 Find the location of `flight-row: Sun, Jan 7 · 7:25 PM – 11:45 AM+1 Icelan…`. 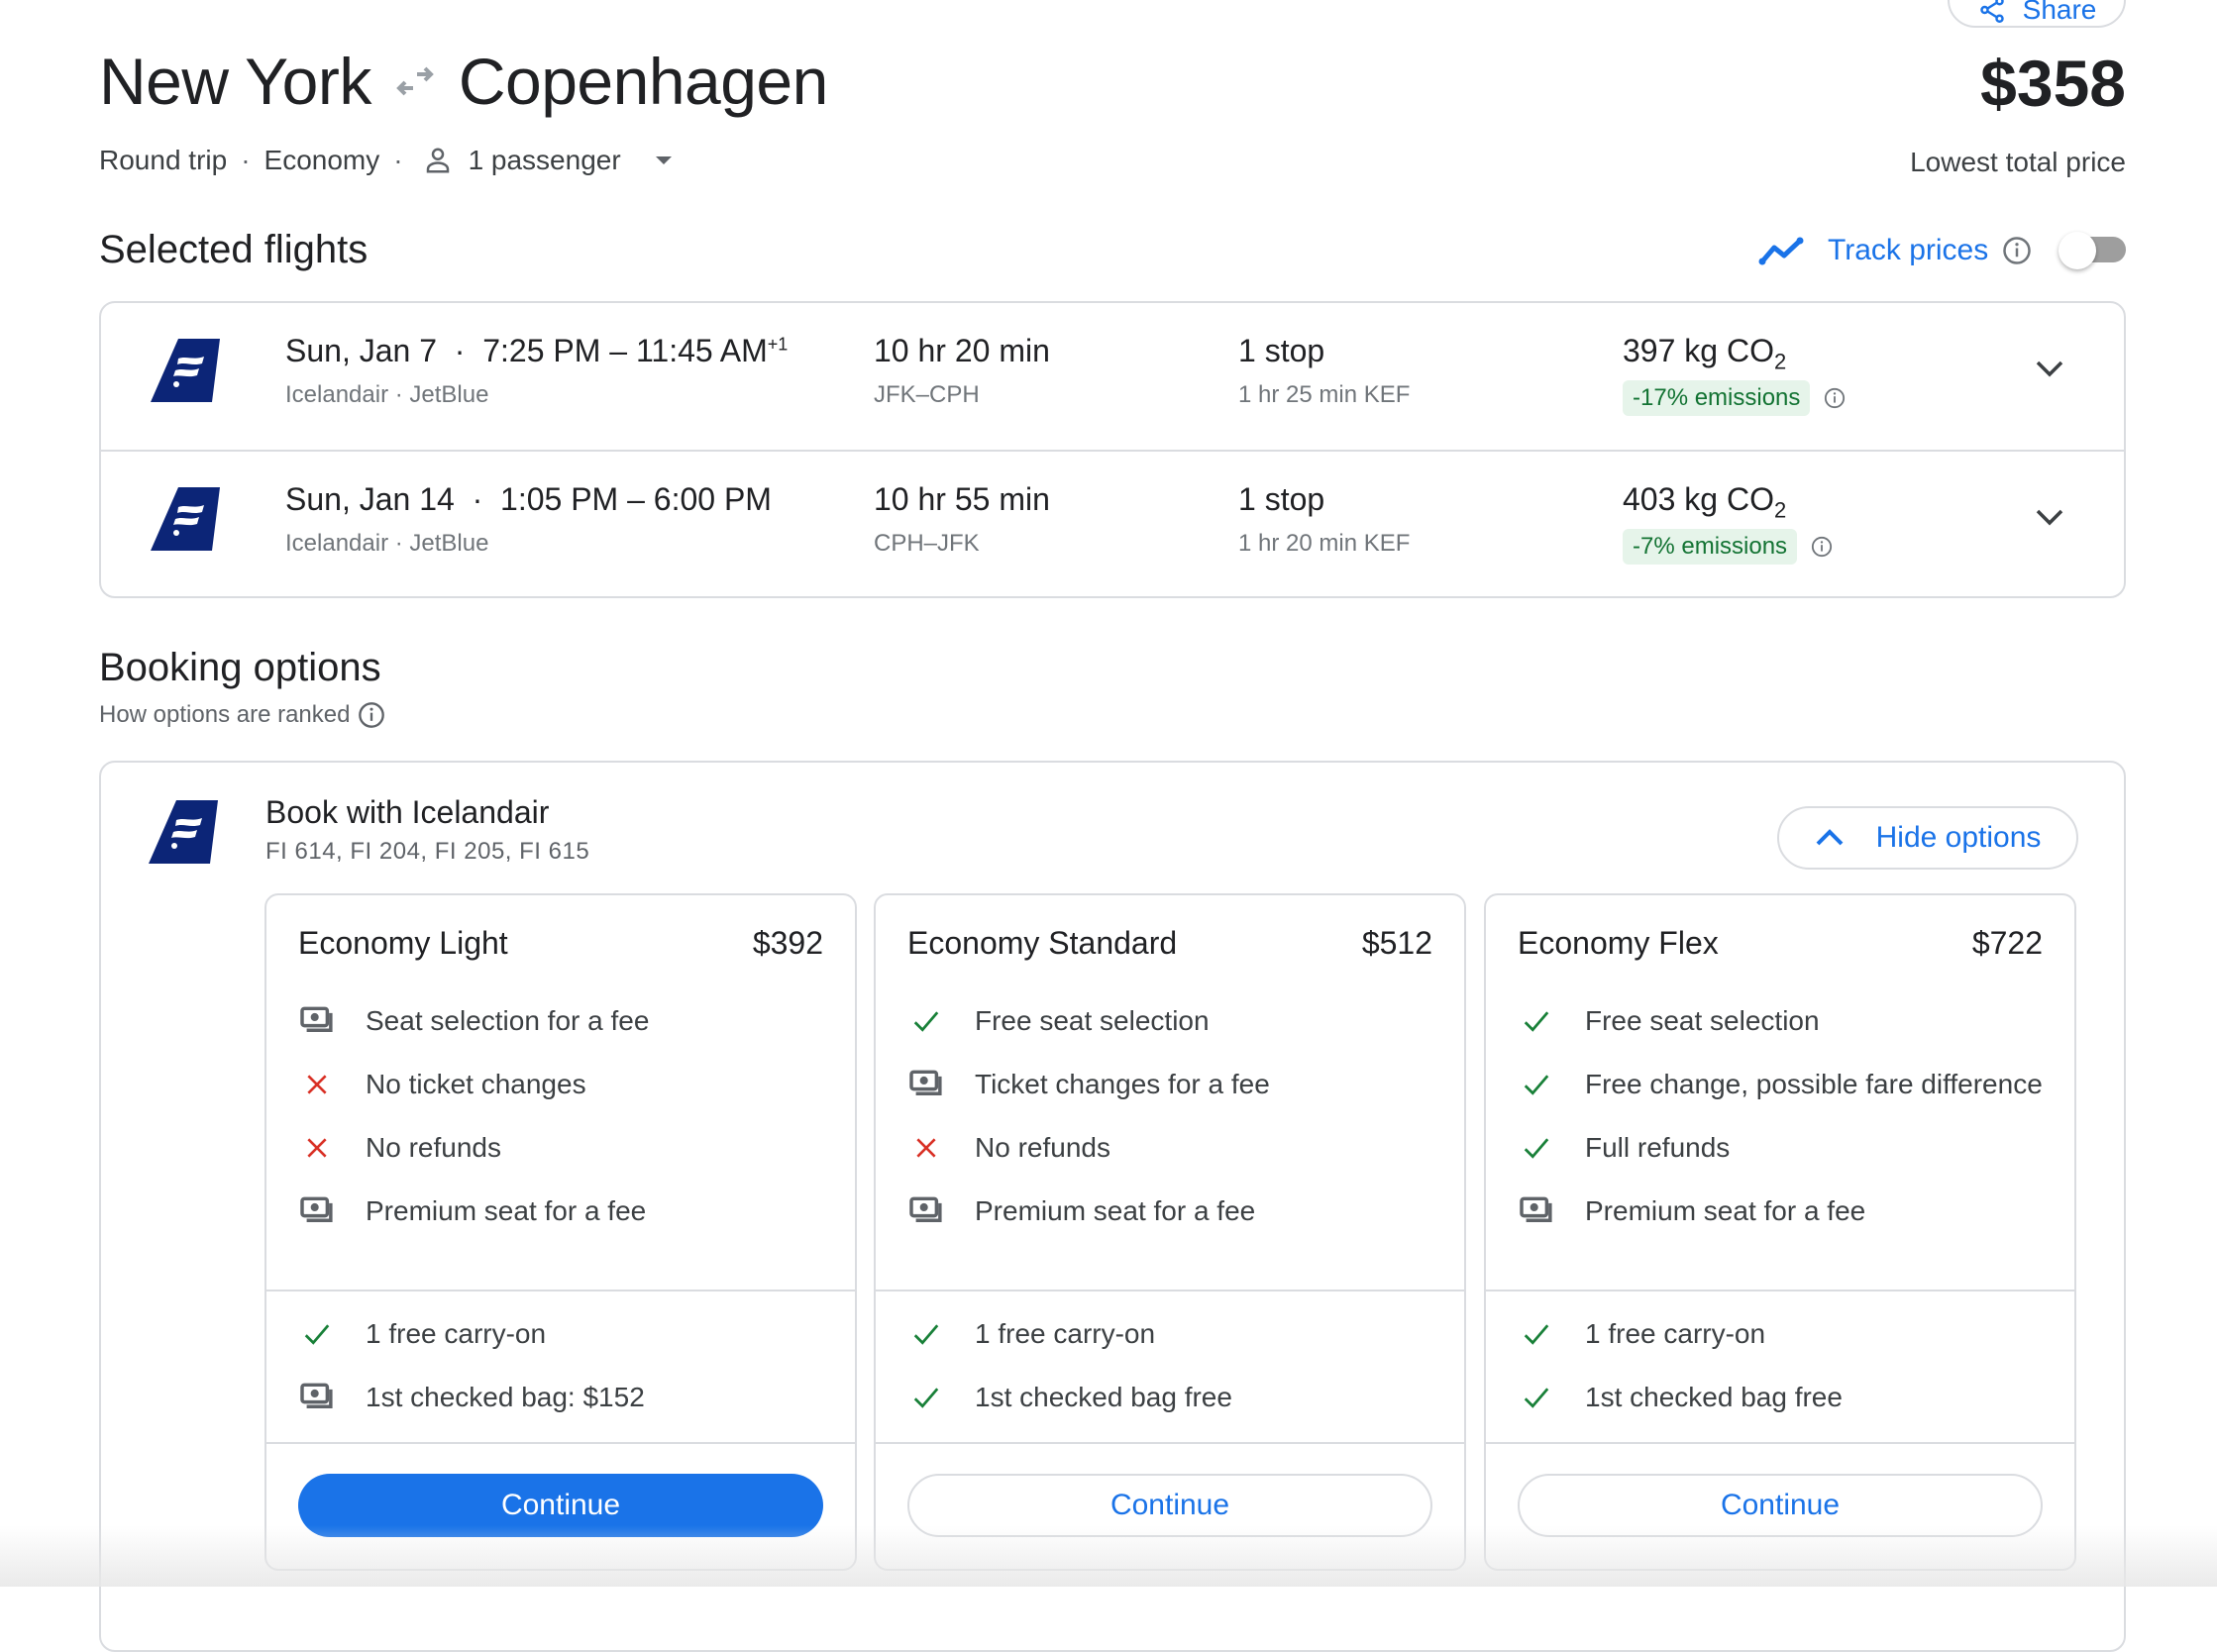

flight-row: Sun, Jan 7 · 7:25 PM – 11:45 AM+1 Icelan… is located at coordinates (1112, 376).